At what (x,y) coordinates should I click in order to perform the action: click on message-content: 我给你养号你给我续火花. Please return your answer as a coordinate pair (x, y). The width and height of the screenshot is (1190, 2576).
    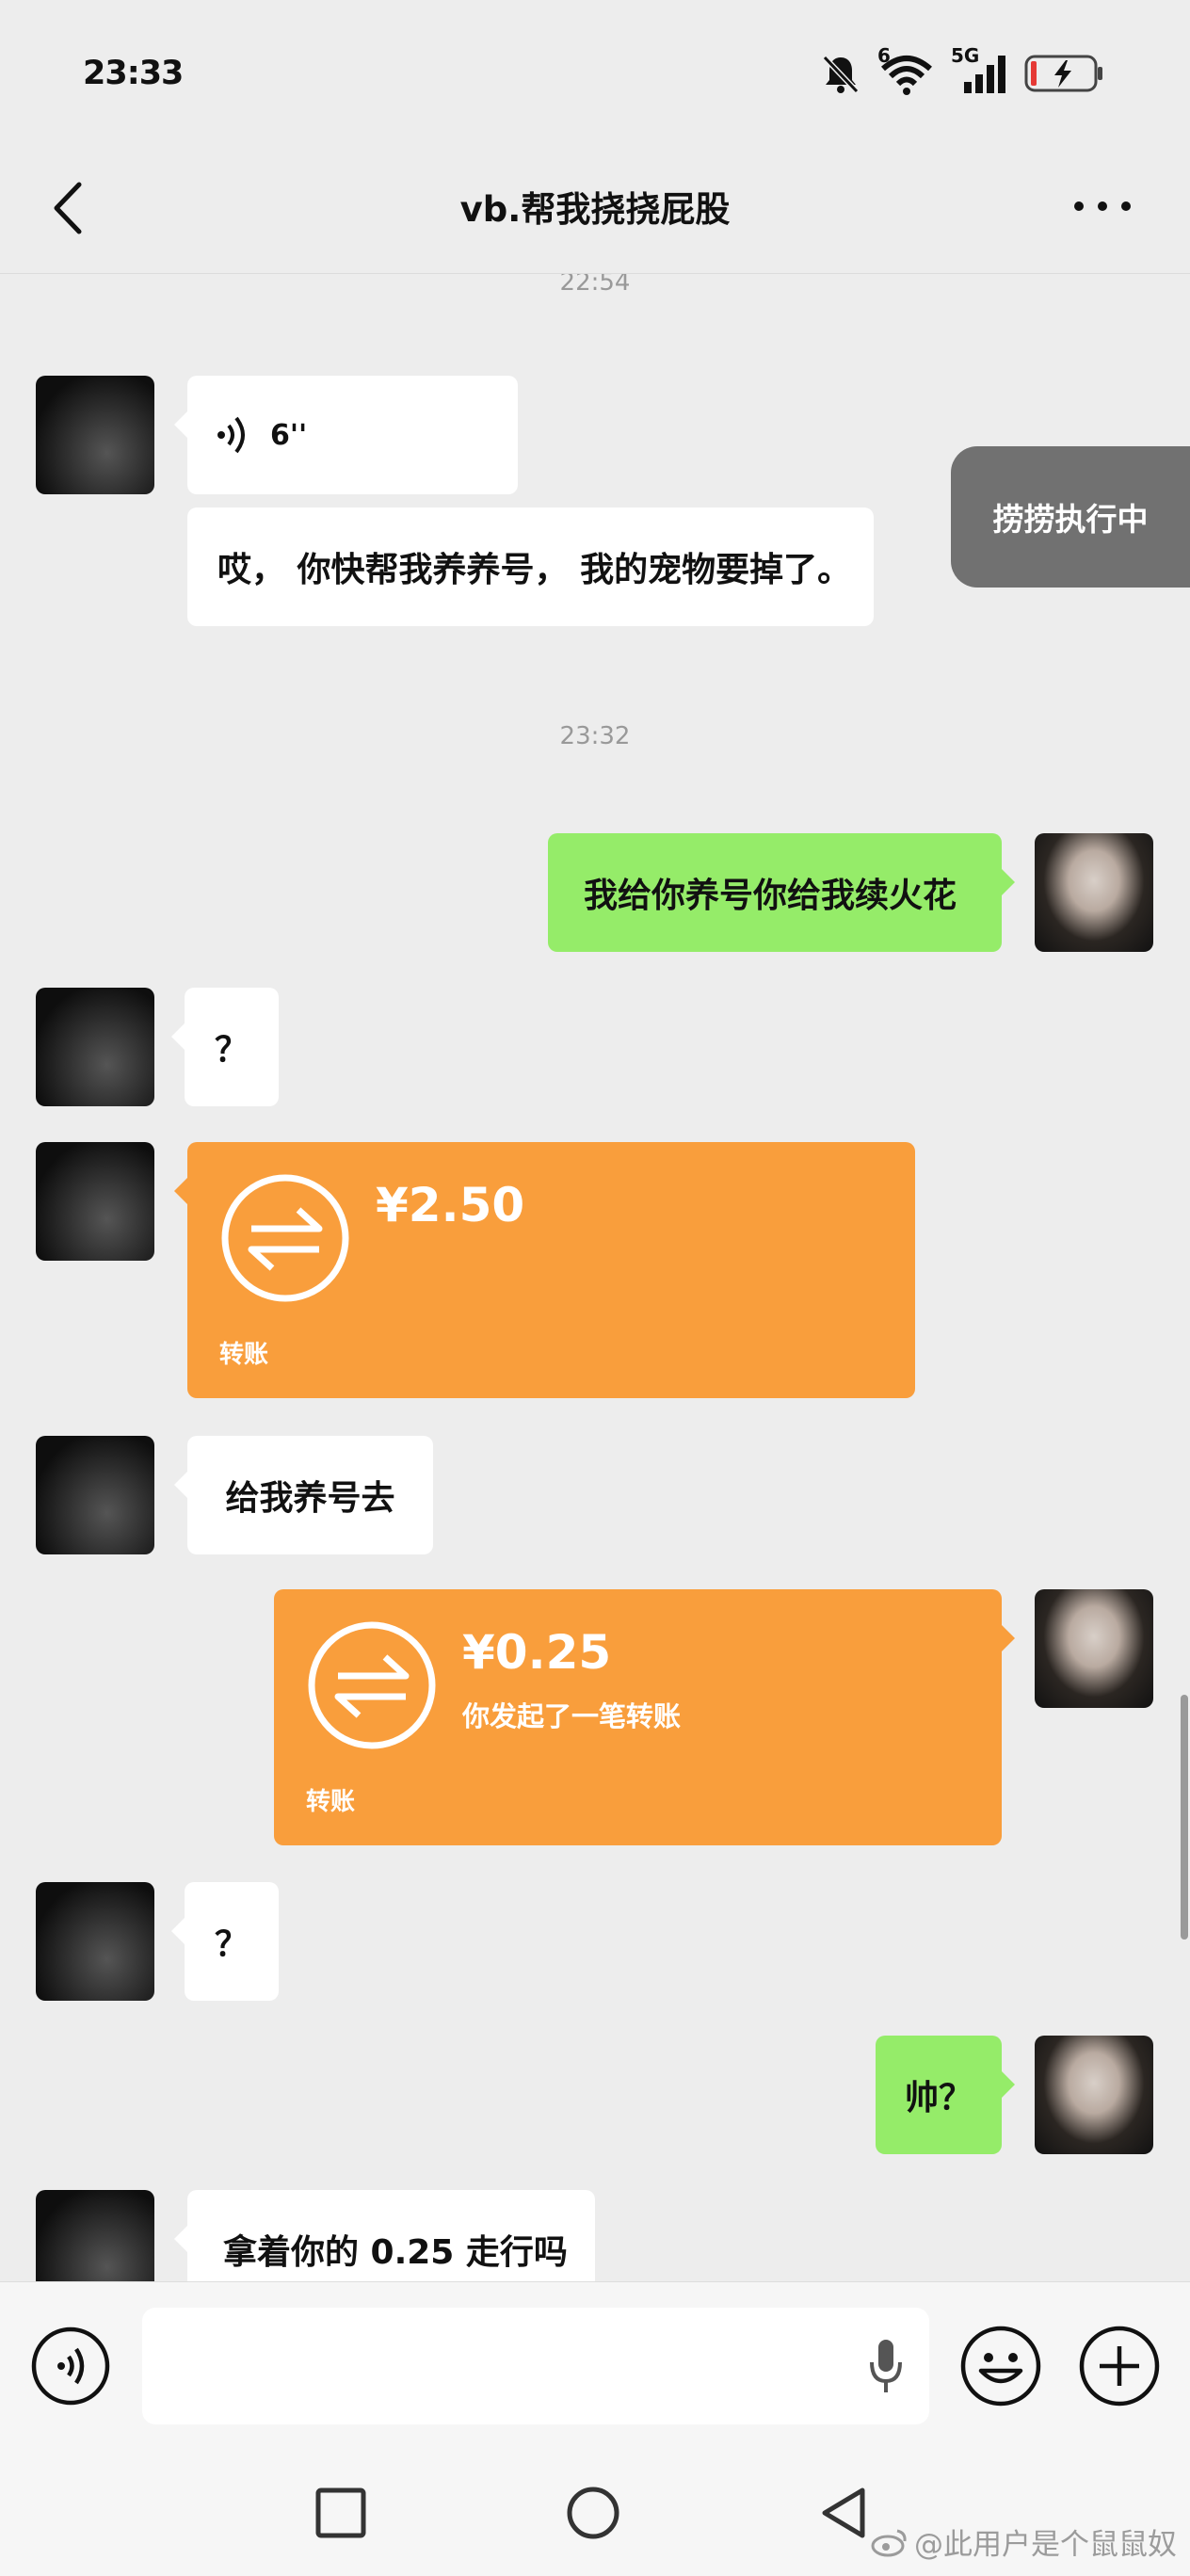
    Looking at the image, I should click on (770, 896).